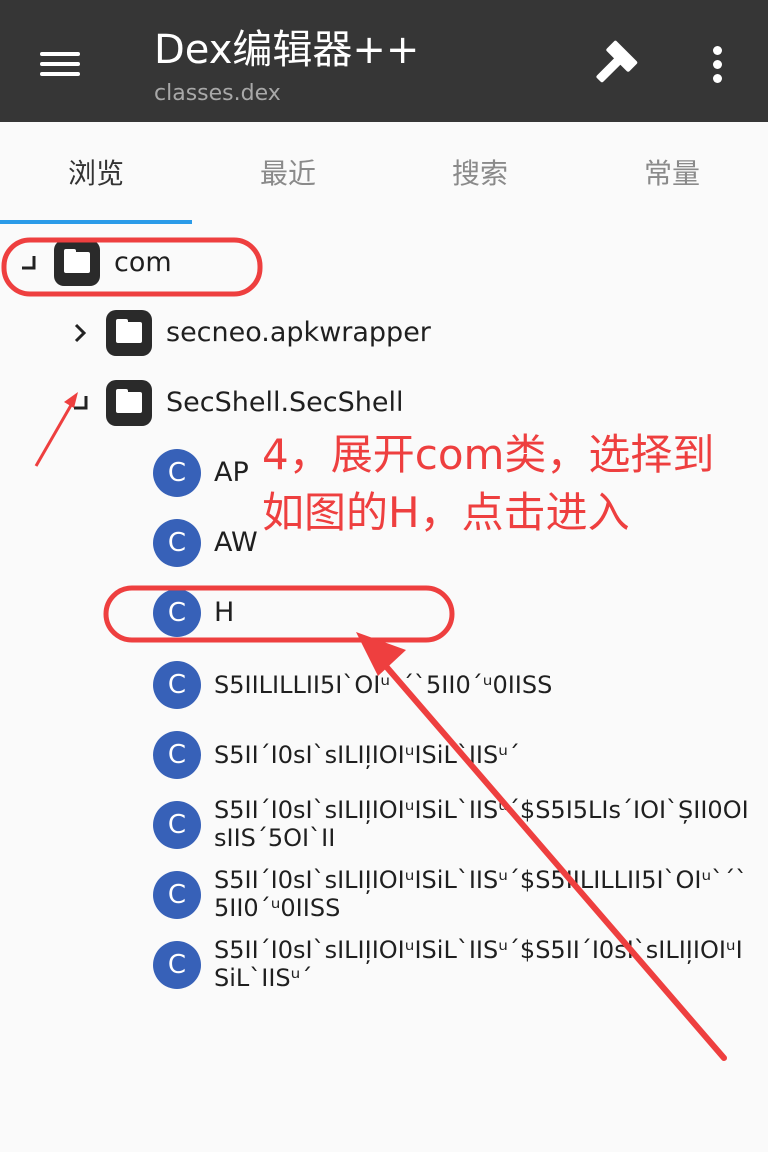 This screenshot has height=1152, width=768. What do you see at coordinates (96, 222) in the screenshot?
I see `tab-indicator` at bounding box center [96, 222].